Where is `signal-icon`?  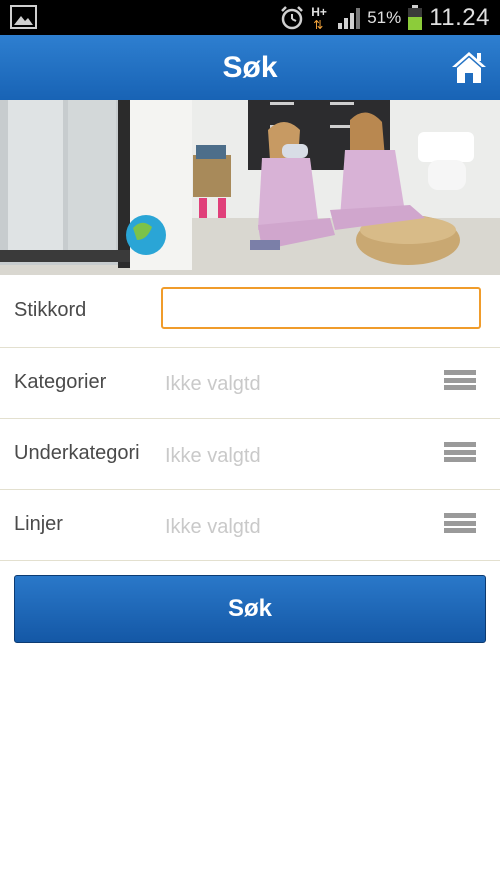
signal-icon is located at coordinates (349, 18).